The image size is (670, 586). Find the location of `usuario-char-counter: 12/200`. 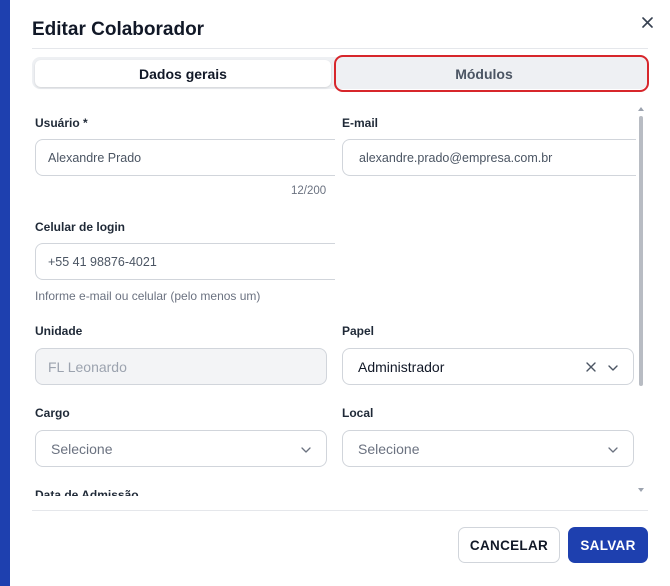

usuario-char-counter: 12/200 is located at coordinates (309, 191).